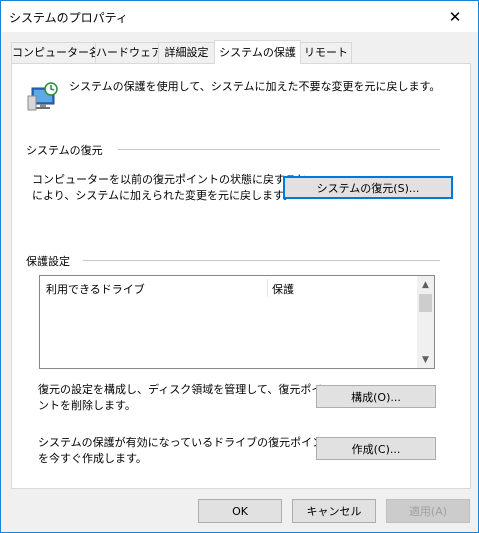  What do you see at coordinates (283, 289) in the screenshot?
I see `column-header-protection: 保護` at bounding box center [283, 289].